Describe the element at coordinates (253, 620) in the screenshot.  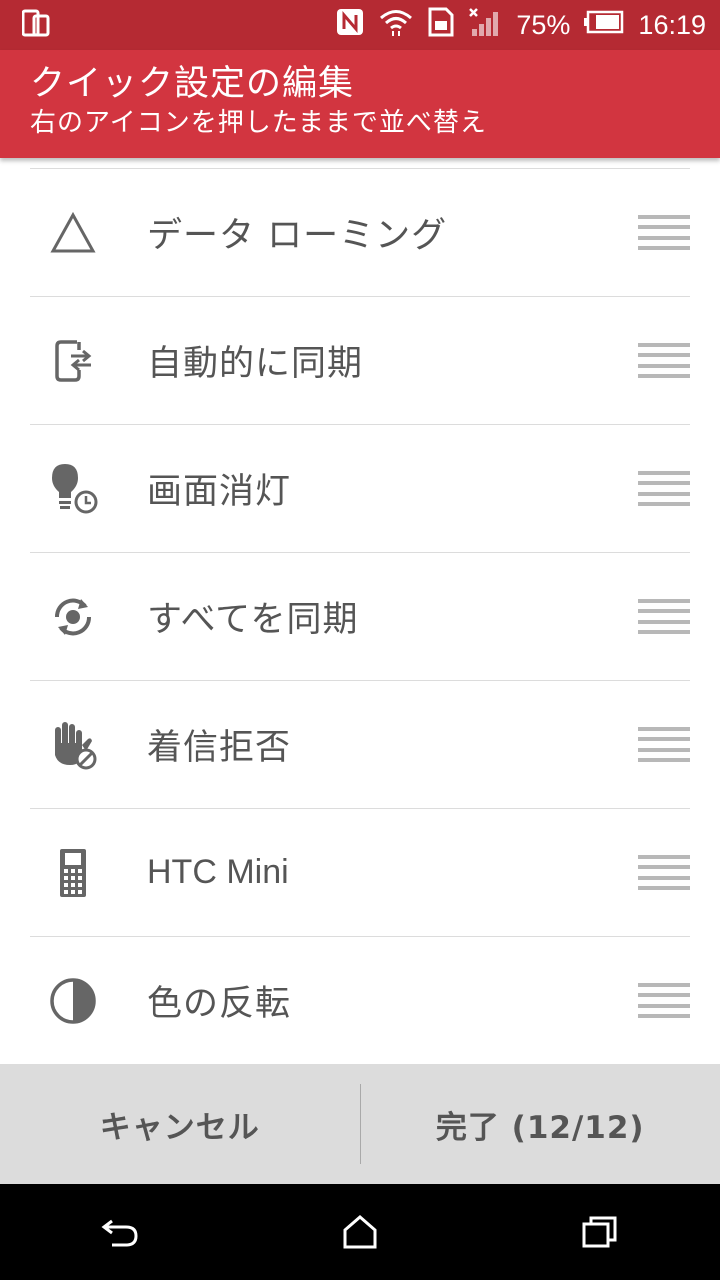
I see `item-label: すべてを同期` at that location.